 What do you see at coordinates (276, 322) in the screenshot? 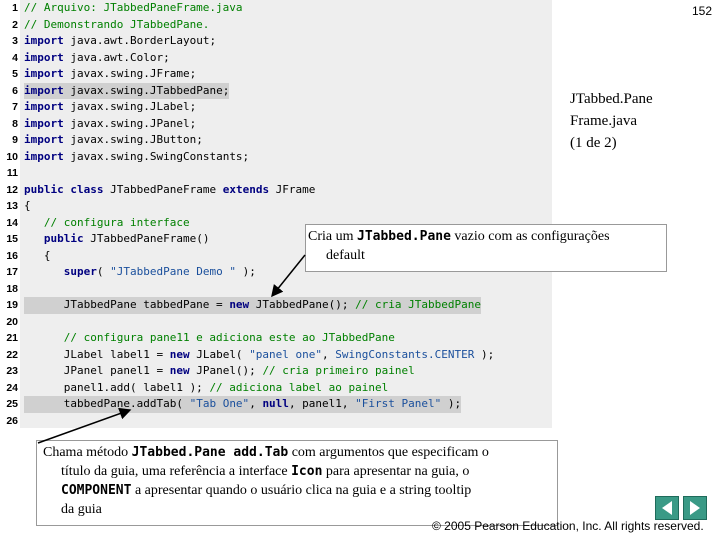
I see `code-line: 20` at bounding box center [276, 322].